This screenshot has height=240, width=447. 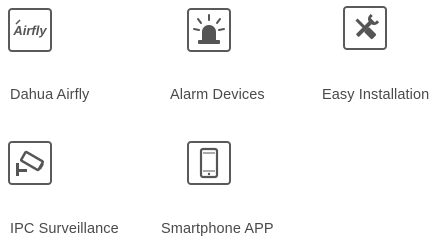 I want to click on feature-label: Alarm Devices, so click(x=217, y=95).